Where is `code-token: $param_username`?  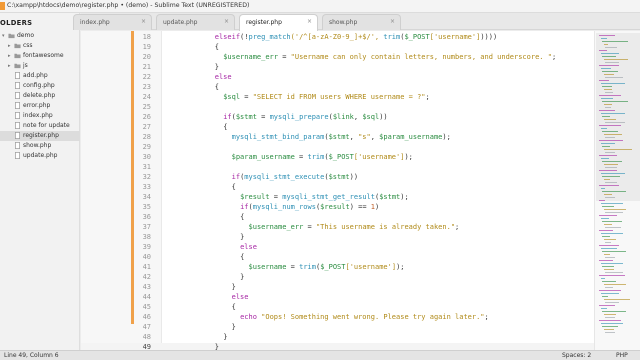
code-token: $param_username is located at coordinates (263, 157).